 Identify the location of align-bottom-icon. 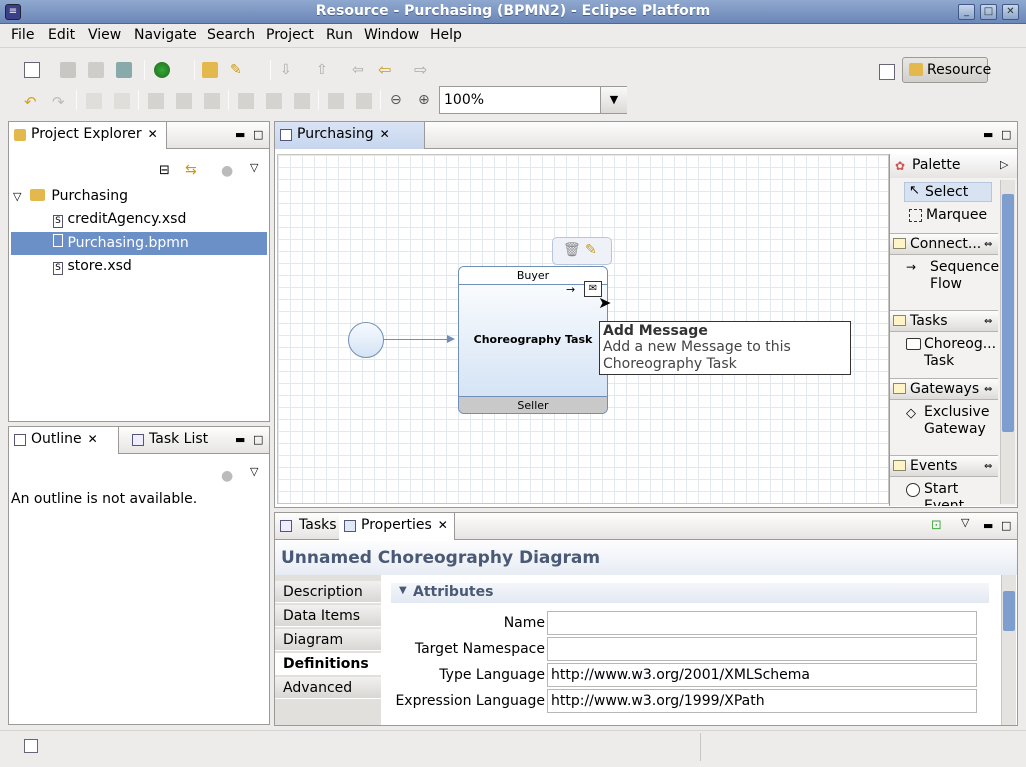
(302, 101).